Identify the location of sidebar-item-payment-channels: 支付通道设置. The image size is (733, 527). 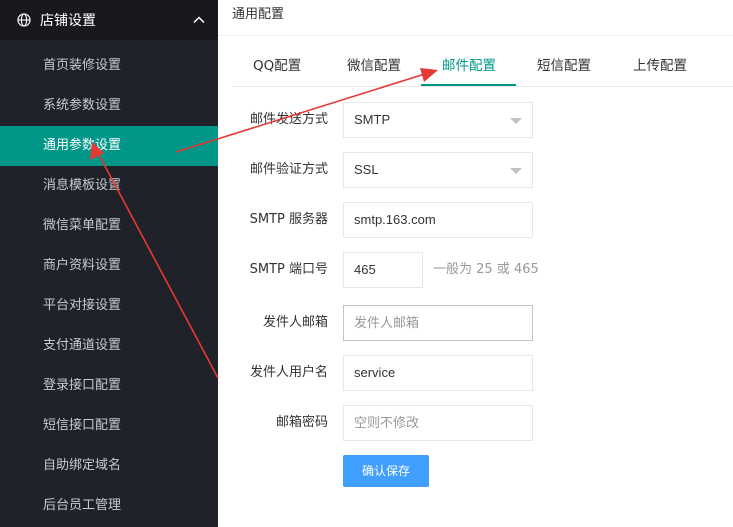
(109, 346).